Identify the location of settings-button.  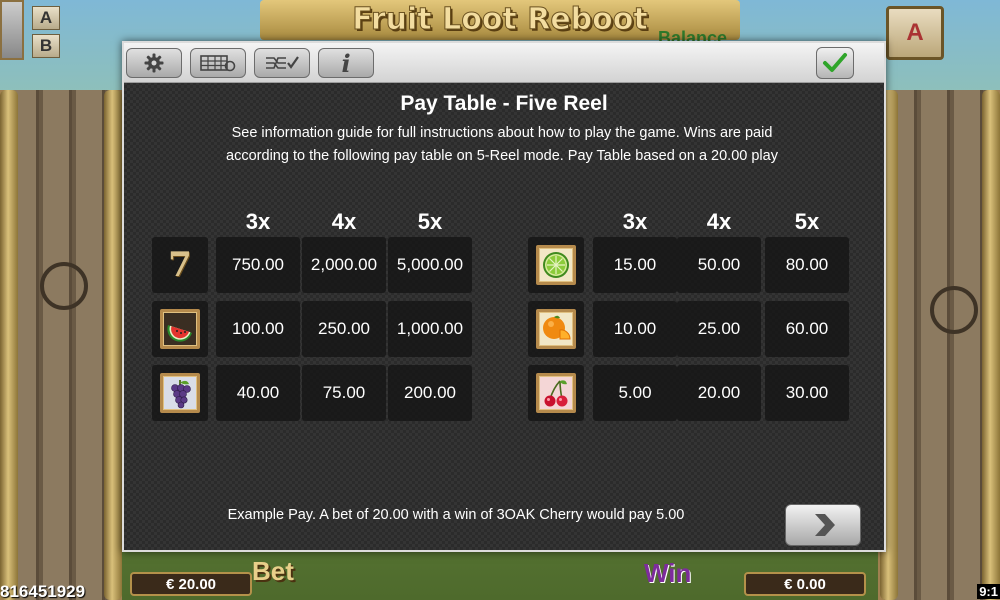
(154, 63).